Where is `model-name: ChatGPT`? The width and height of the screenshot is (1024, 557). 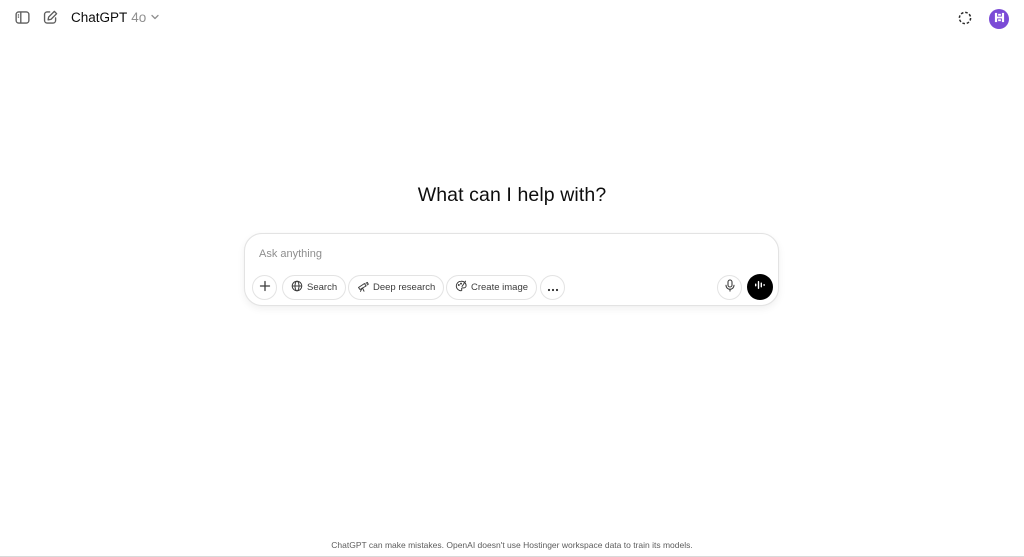 model-name: ChatGPT is located at coordinates (99, 17).